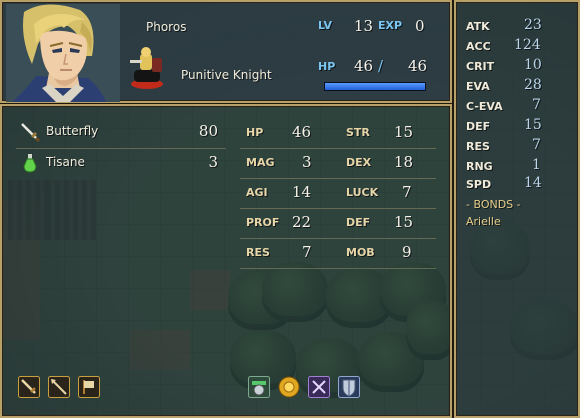 The width and height of the screenshot is (580, 418). I want to click on hp-bar, so click(375, 86).